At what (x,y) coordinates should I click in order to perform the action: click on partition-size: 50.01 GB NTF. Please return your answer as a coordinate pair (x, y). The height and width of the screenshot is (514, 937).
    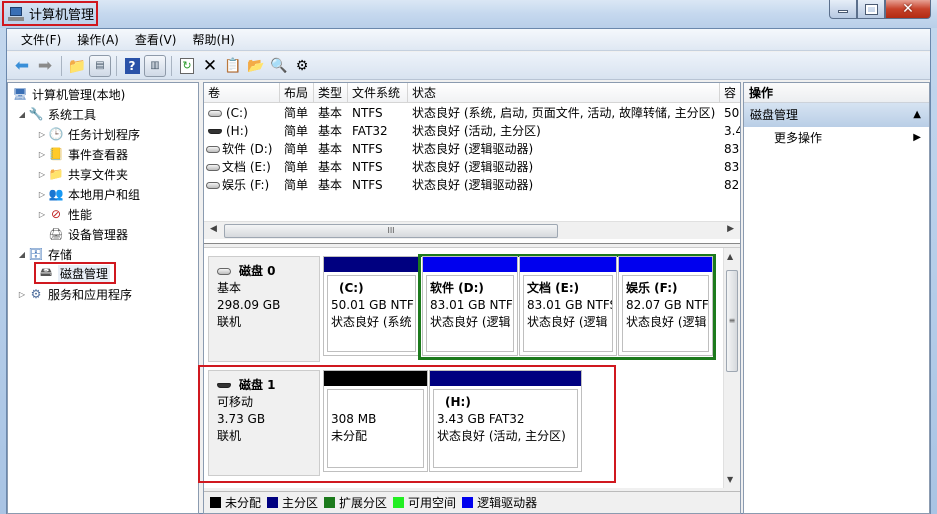
    Looking at the image, I should click on (372, 305).